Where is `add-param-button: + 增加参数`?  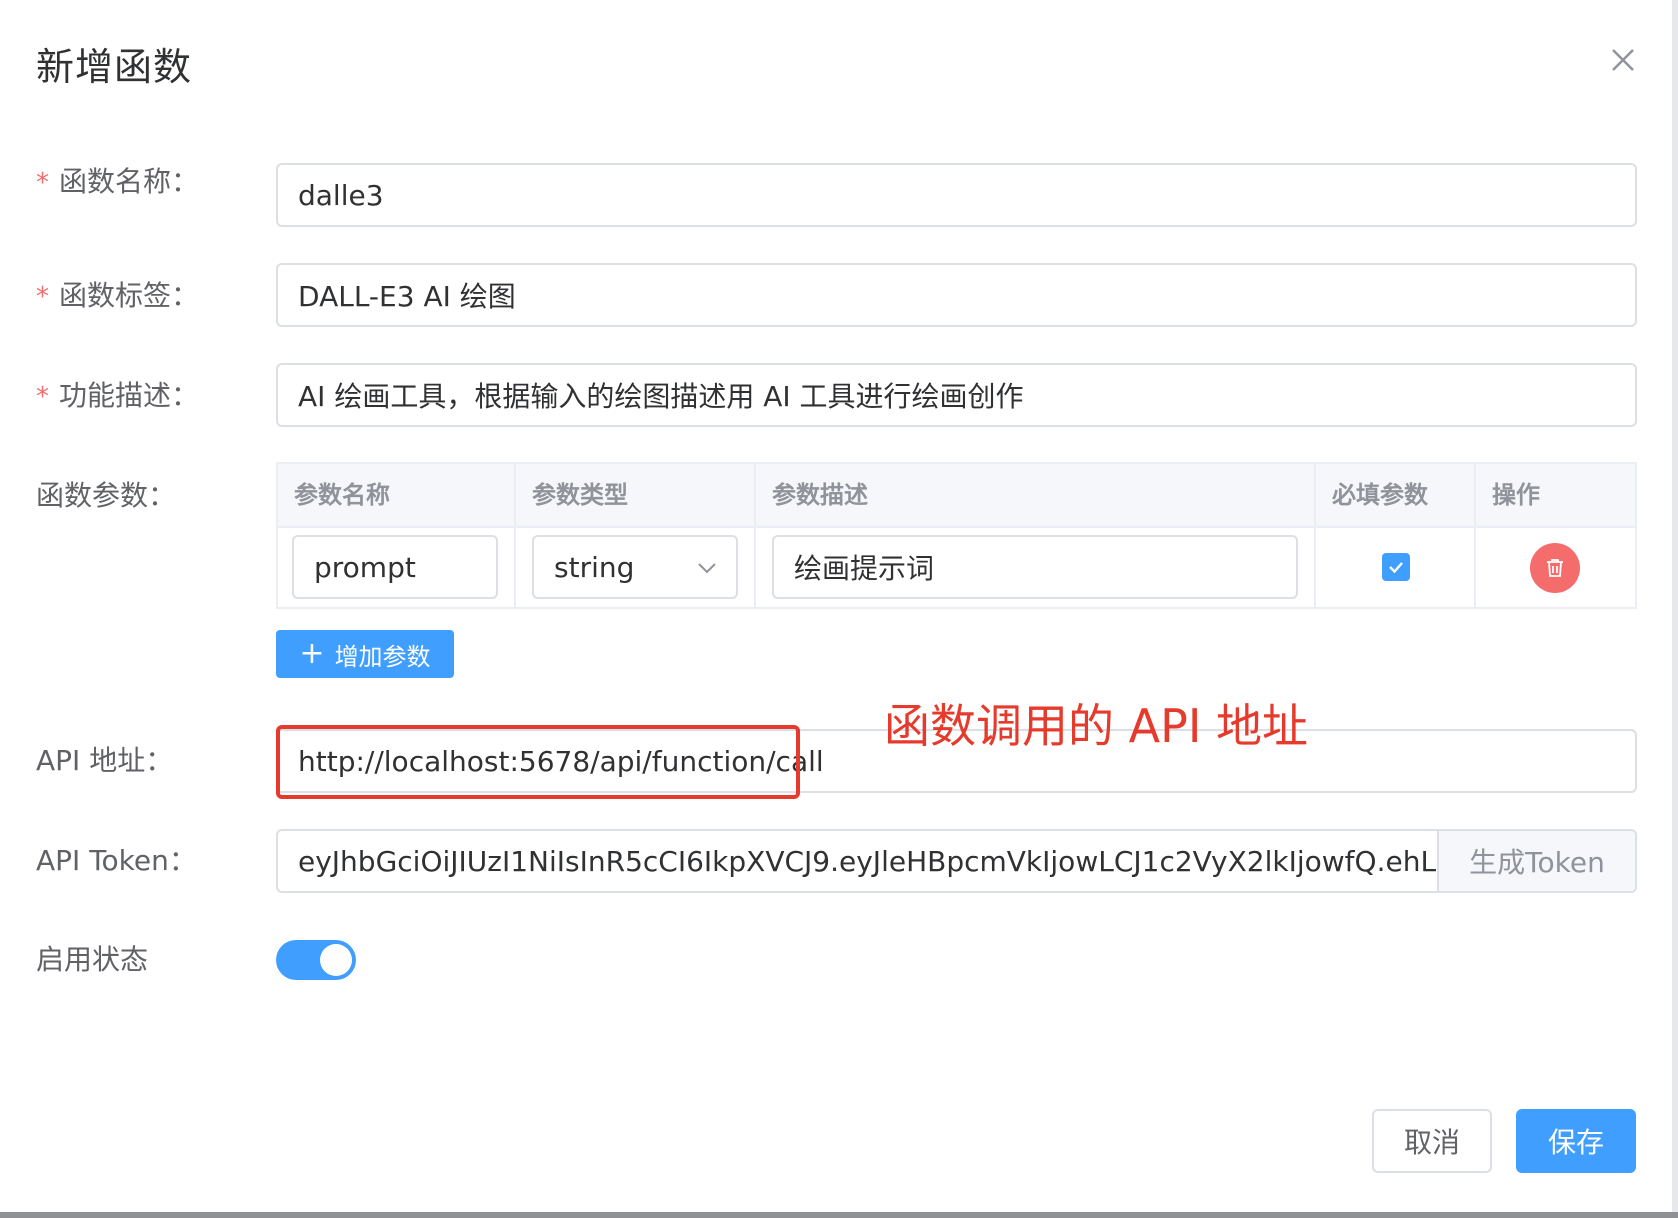 add-param-button: + 增加参数 is located at coordinates (365, 654).